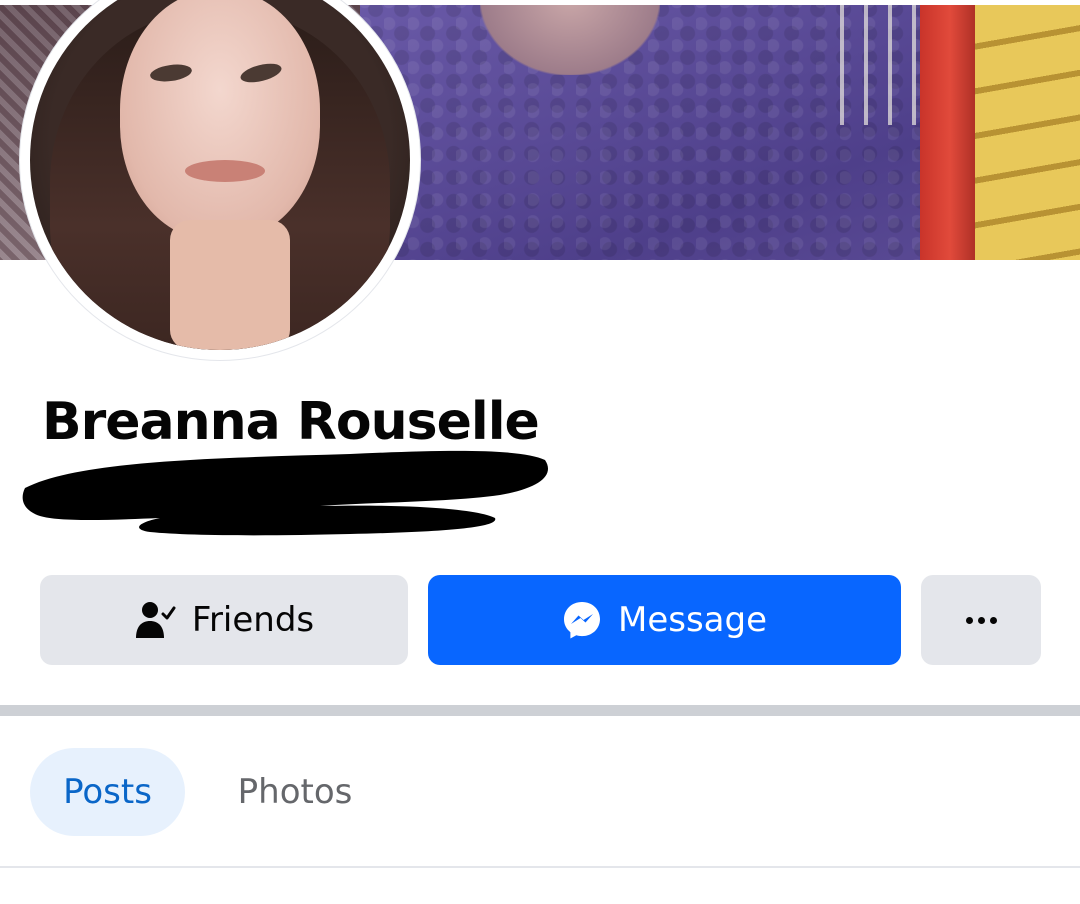 The height and width of the screenshot is (904, 1080). I want to click on friends-label: Friends, so click(253, 620).